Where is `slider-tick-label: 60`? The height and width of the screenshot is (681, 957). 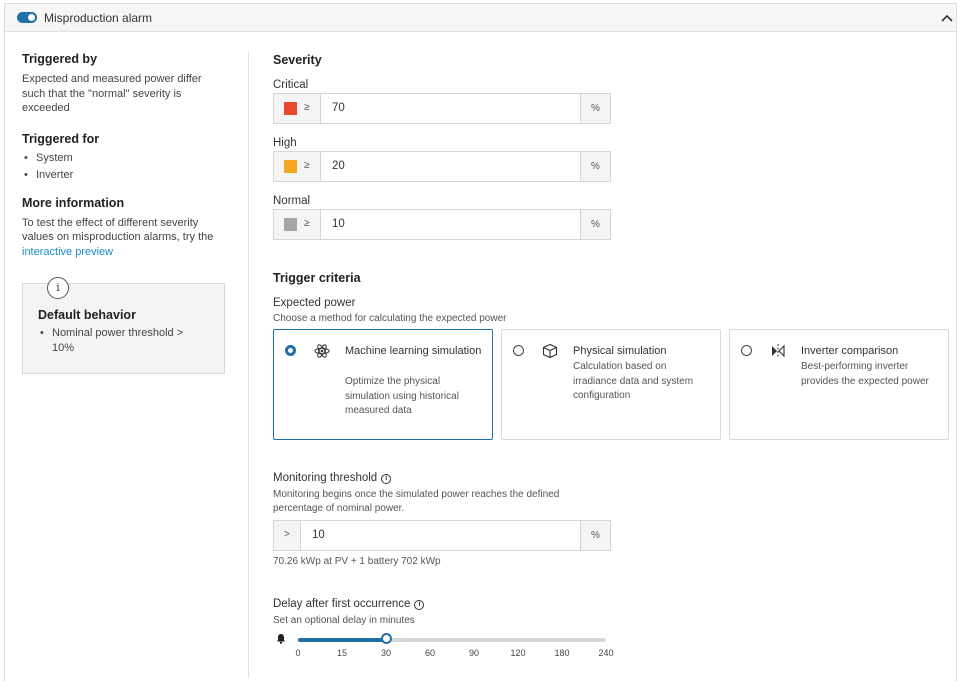 slider-tick-label: 60 is located at coordinates (430, 653).